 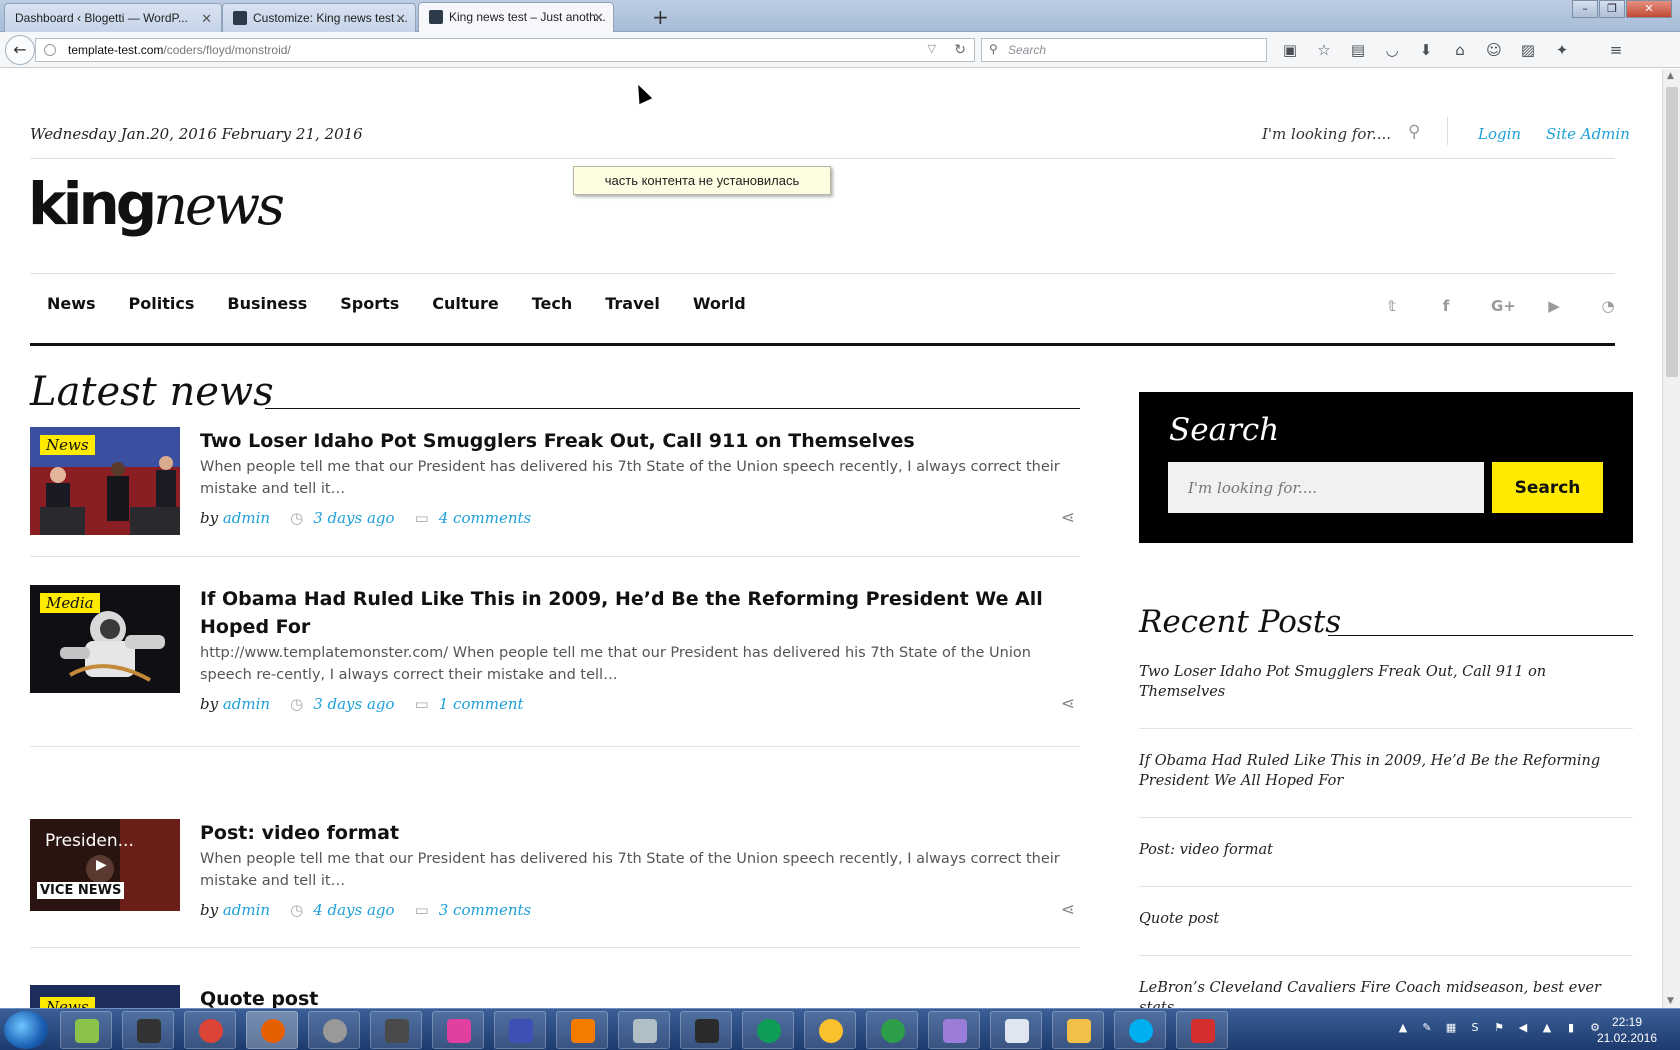 I want to click on nav-item-sports: Sports, so click(x=369, y=303).